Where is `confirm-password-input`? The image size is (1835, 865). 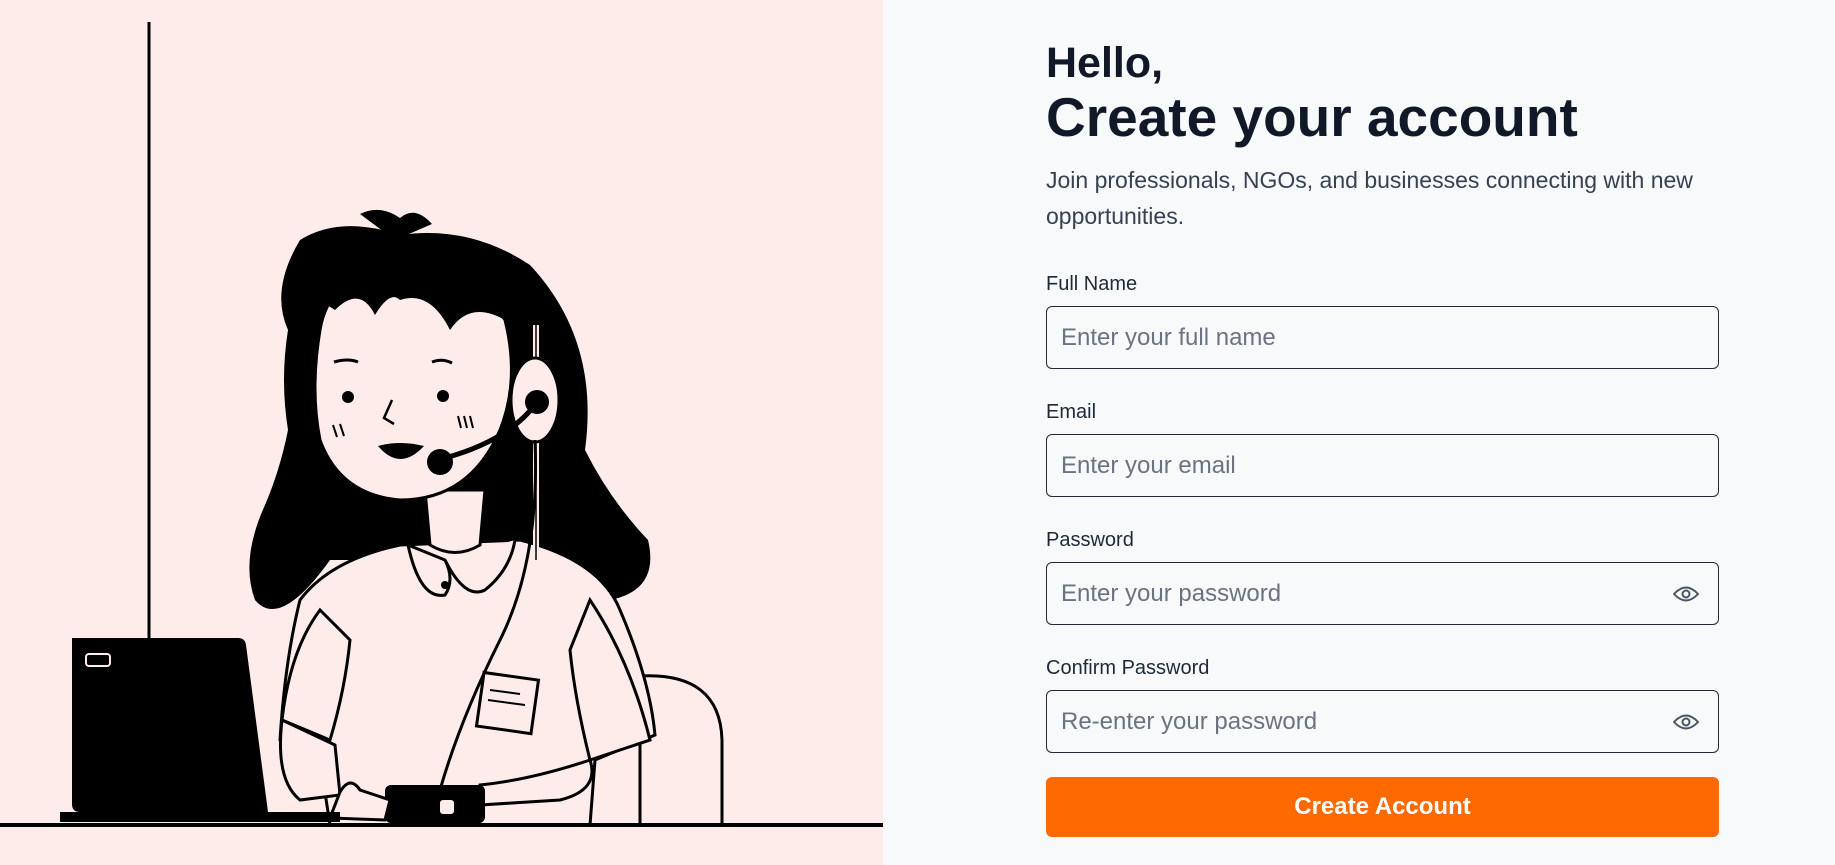 confirm-password-input is located at coordinates (1382, 721).